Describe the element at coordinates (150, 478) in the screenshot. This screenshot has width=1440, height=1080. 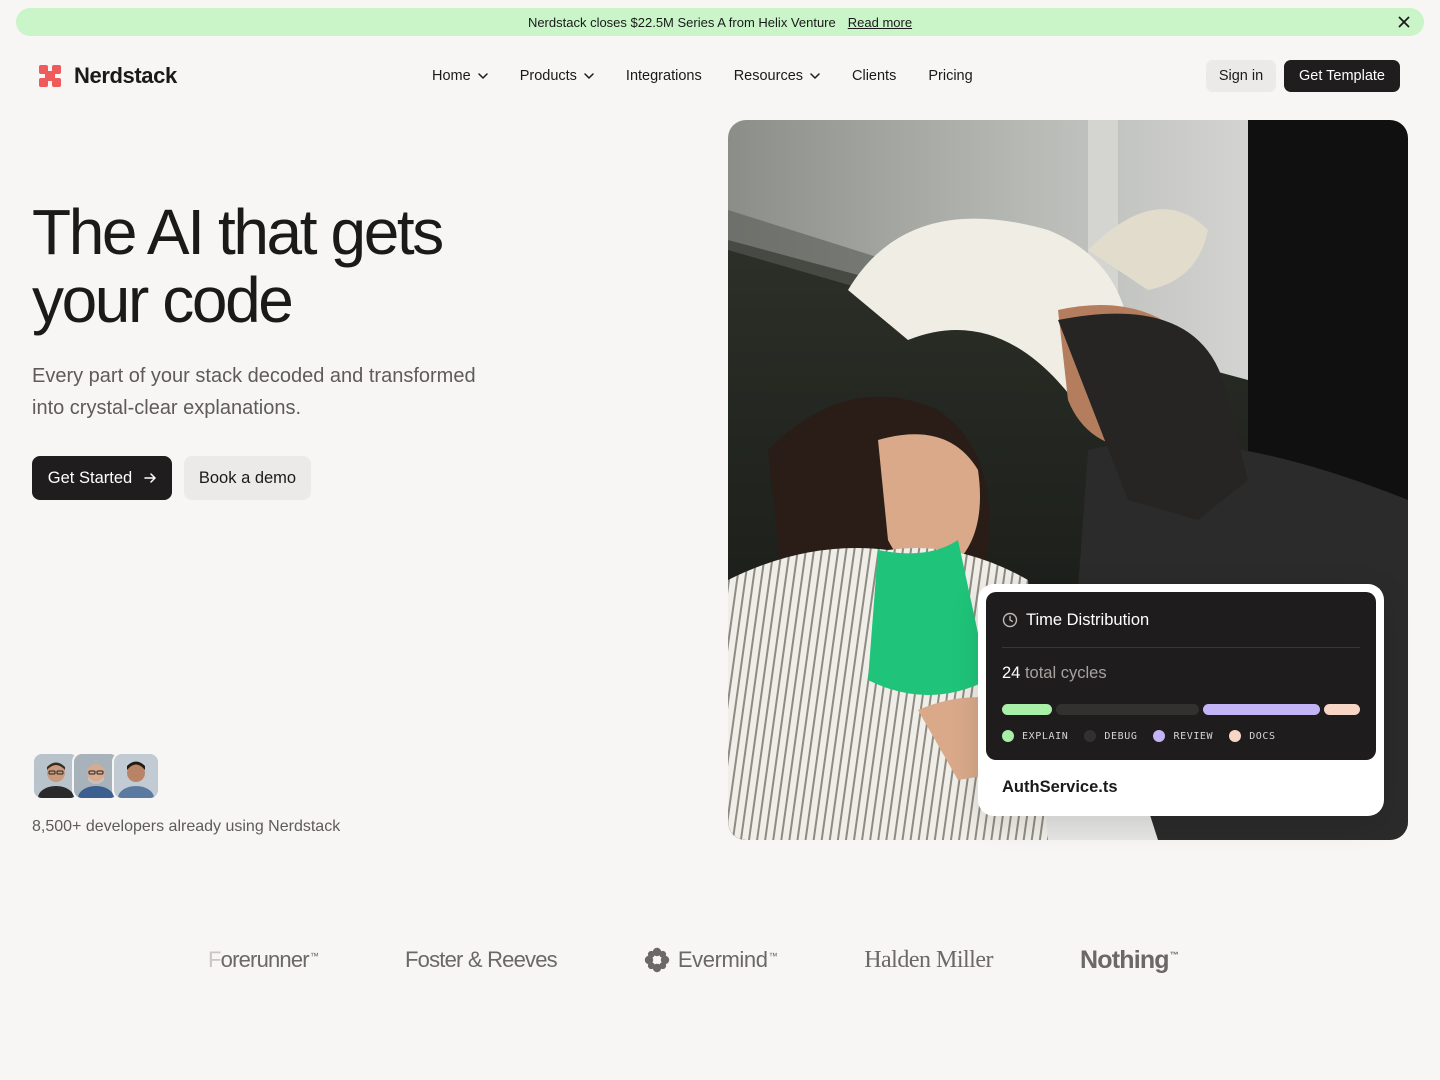
I see `arrow-right-icon` at that location.